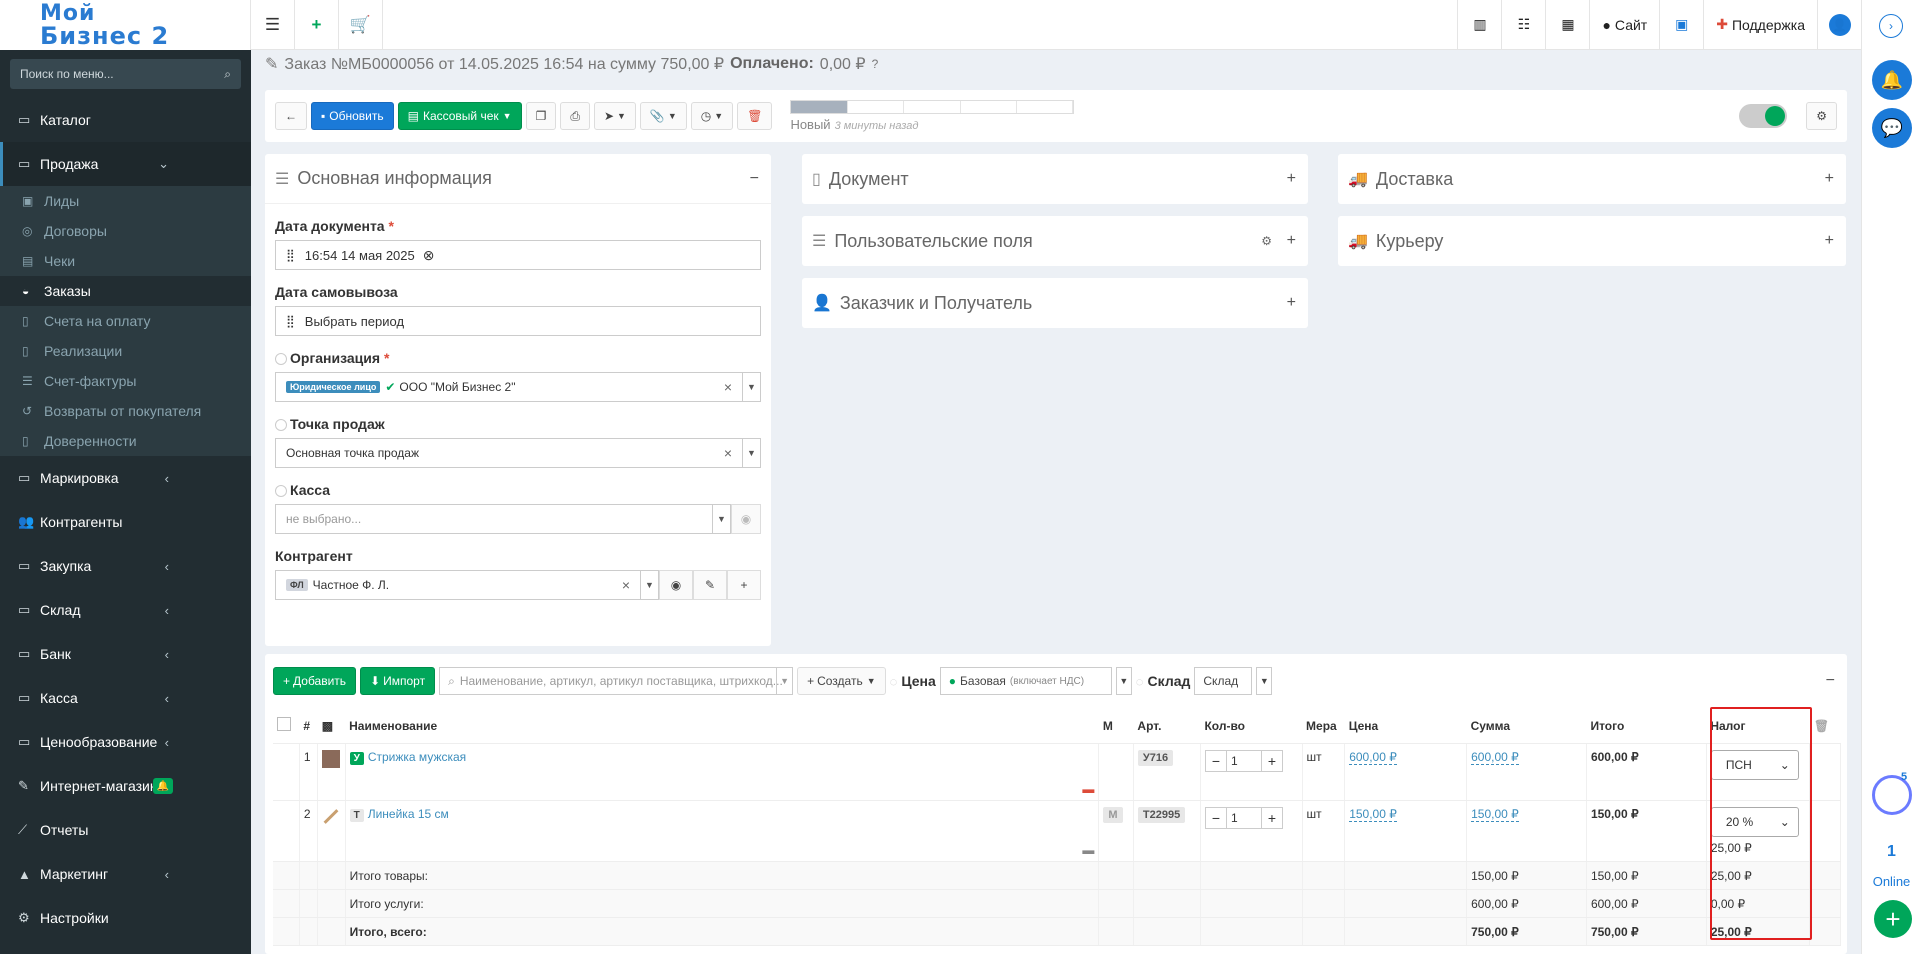  Describe the element at coordinates (273, 24) in the screenshot. I see `menu-toggle-icon: ☰` at that location.